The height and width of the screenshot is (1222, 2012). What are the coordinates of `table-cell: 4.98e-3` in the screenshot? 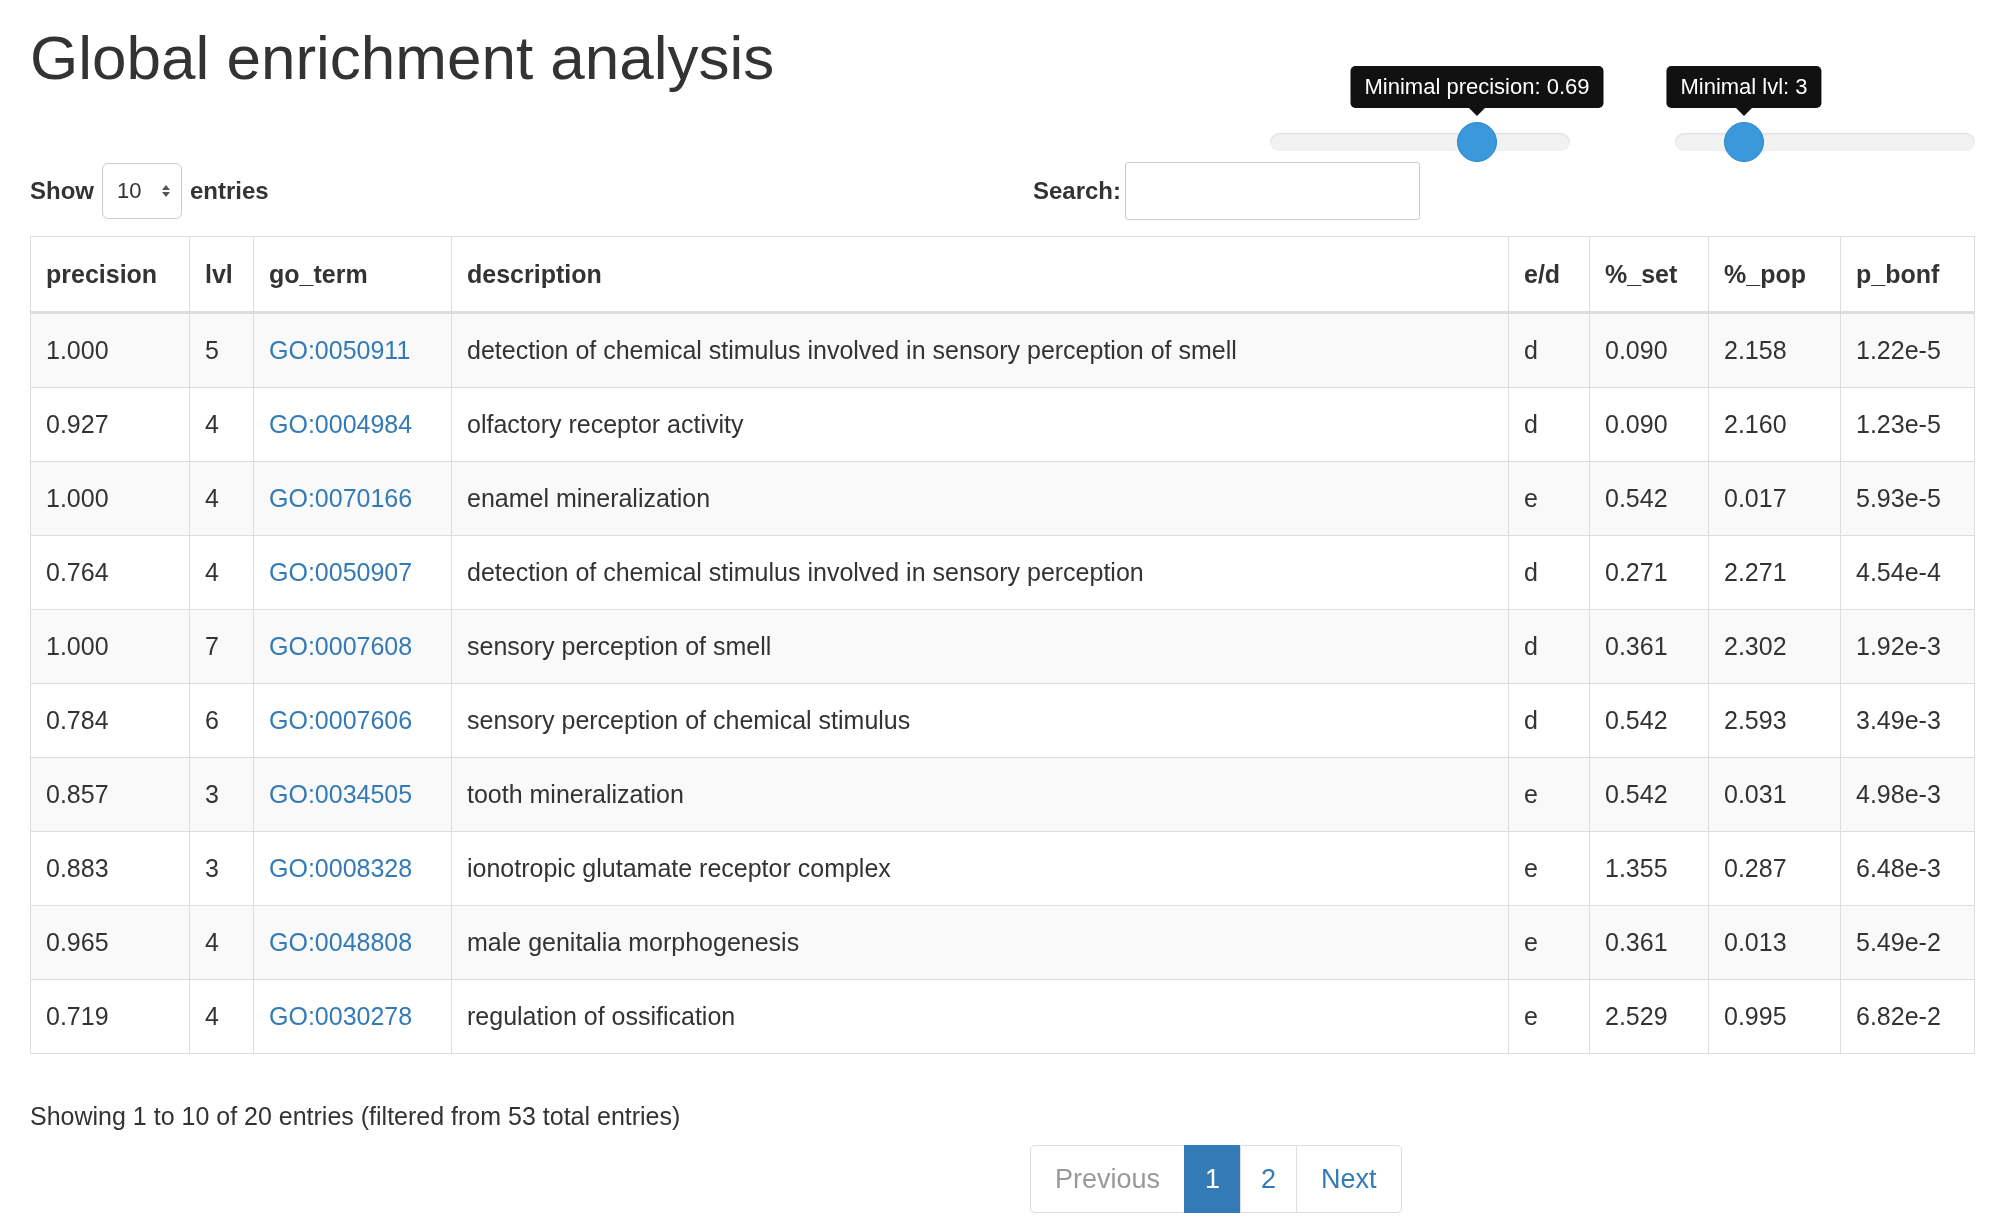 It's located at (1907, 794).